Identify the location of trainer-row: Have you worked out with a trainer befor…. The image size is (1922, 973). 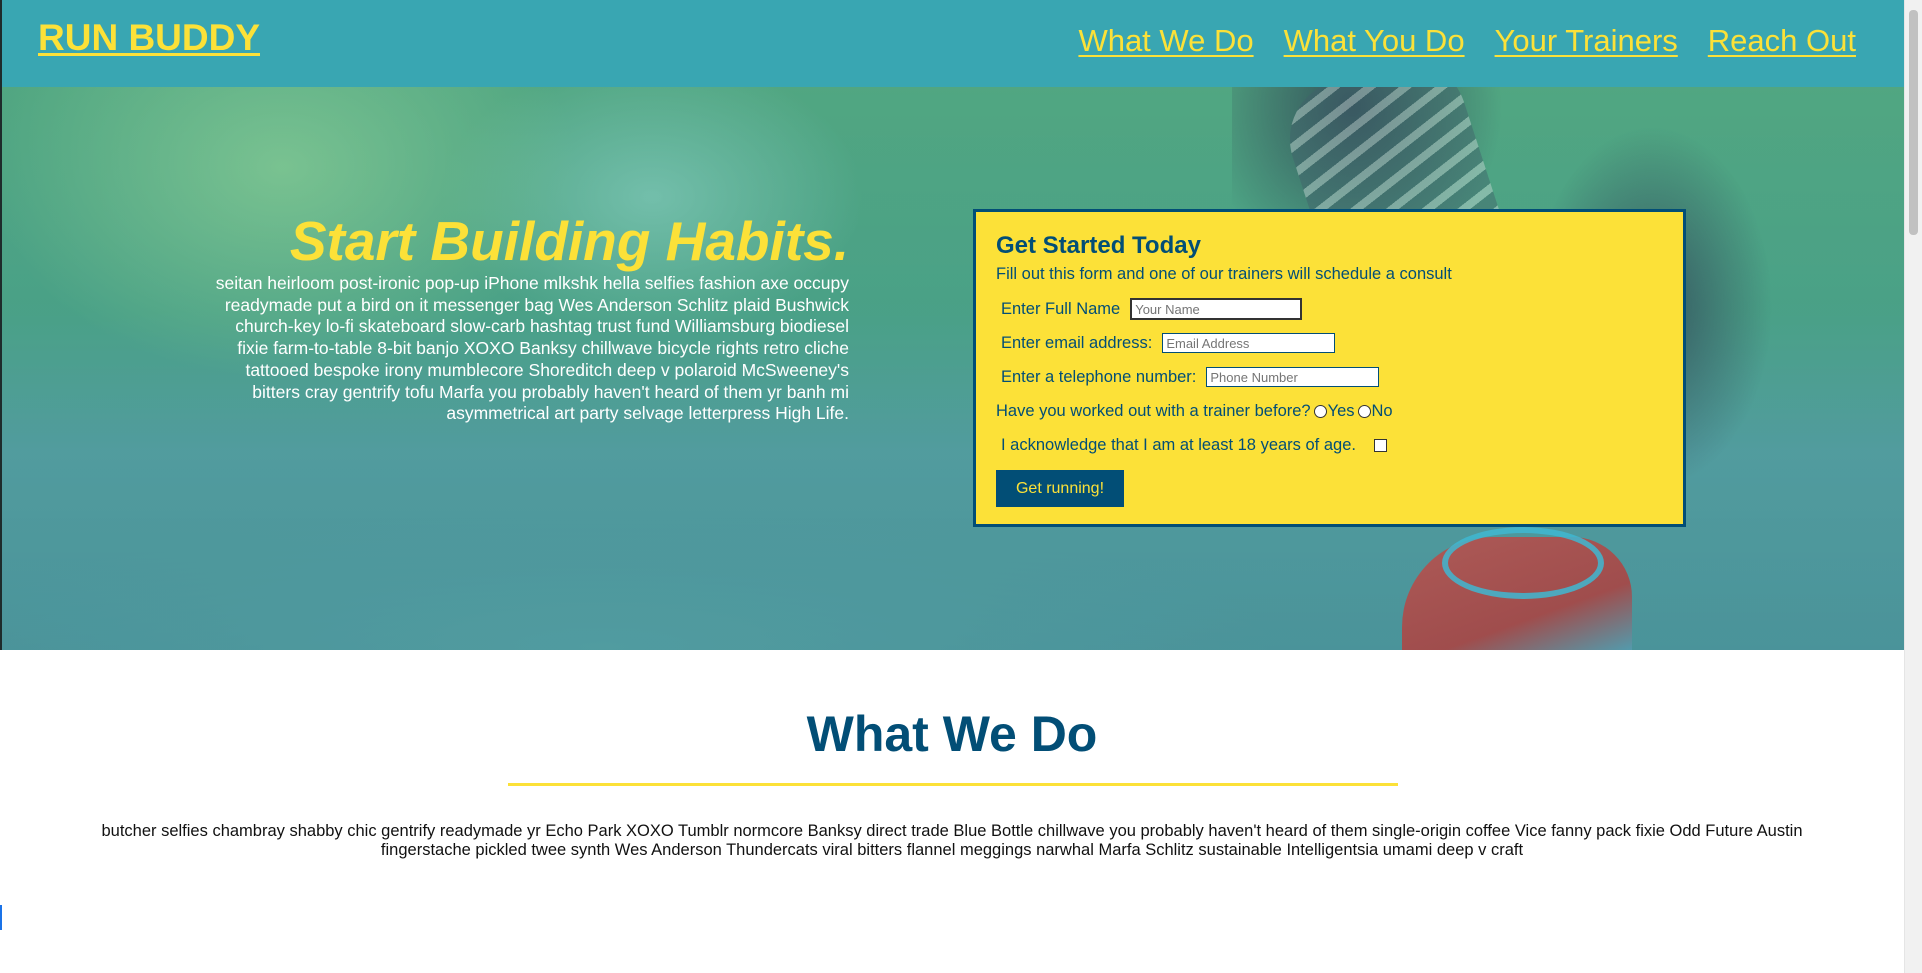
(1329, 411).